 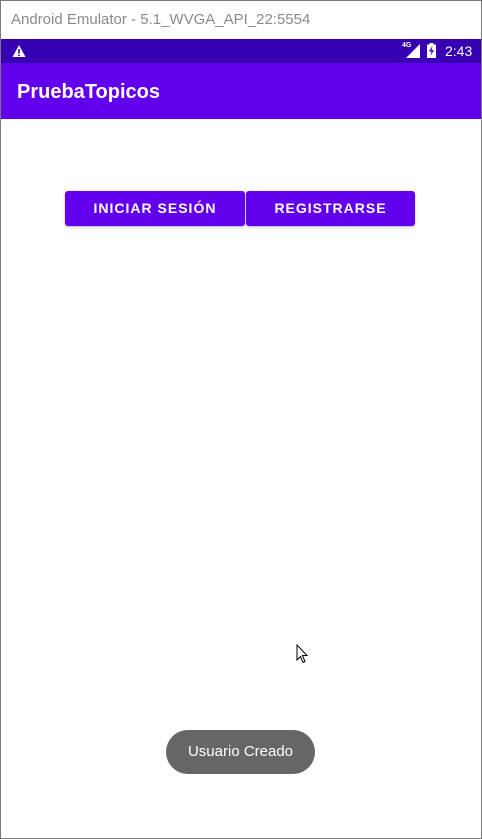 I want to click on toast-message: Usuario Creado, so click(x=240, y=752).